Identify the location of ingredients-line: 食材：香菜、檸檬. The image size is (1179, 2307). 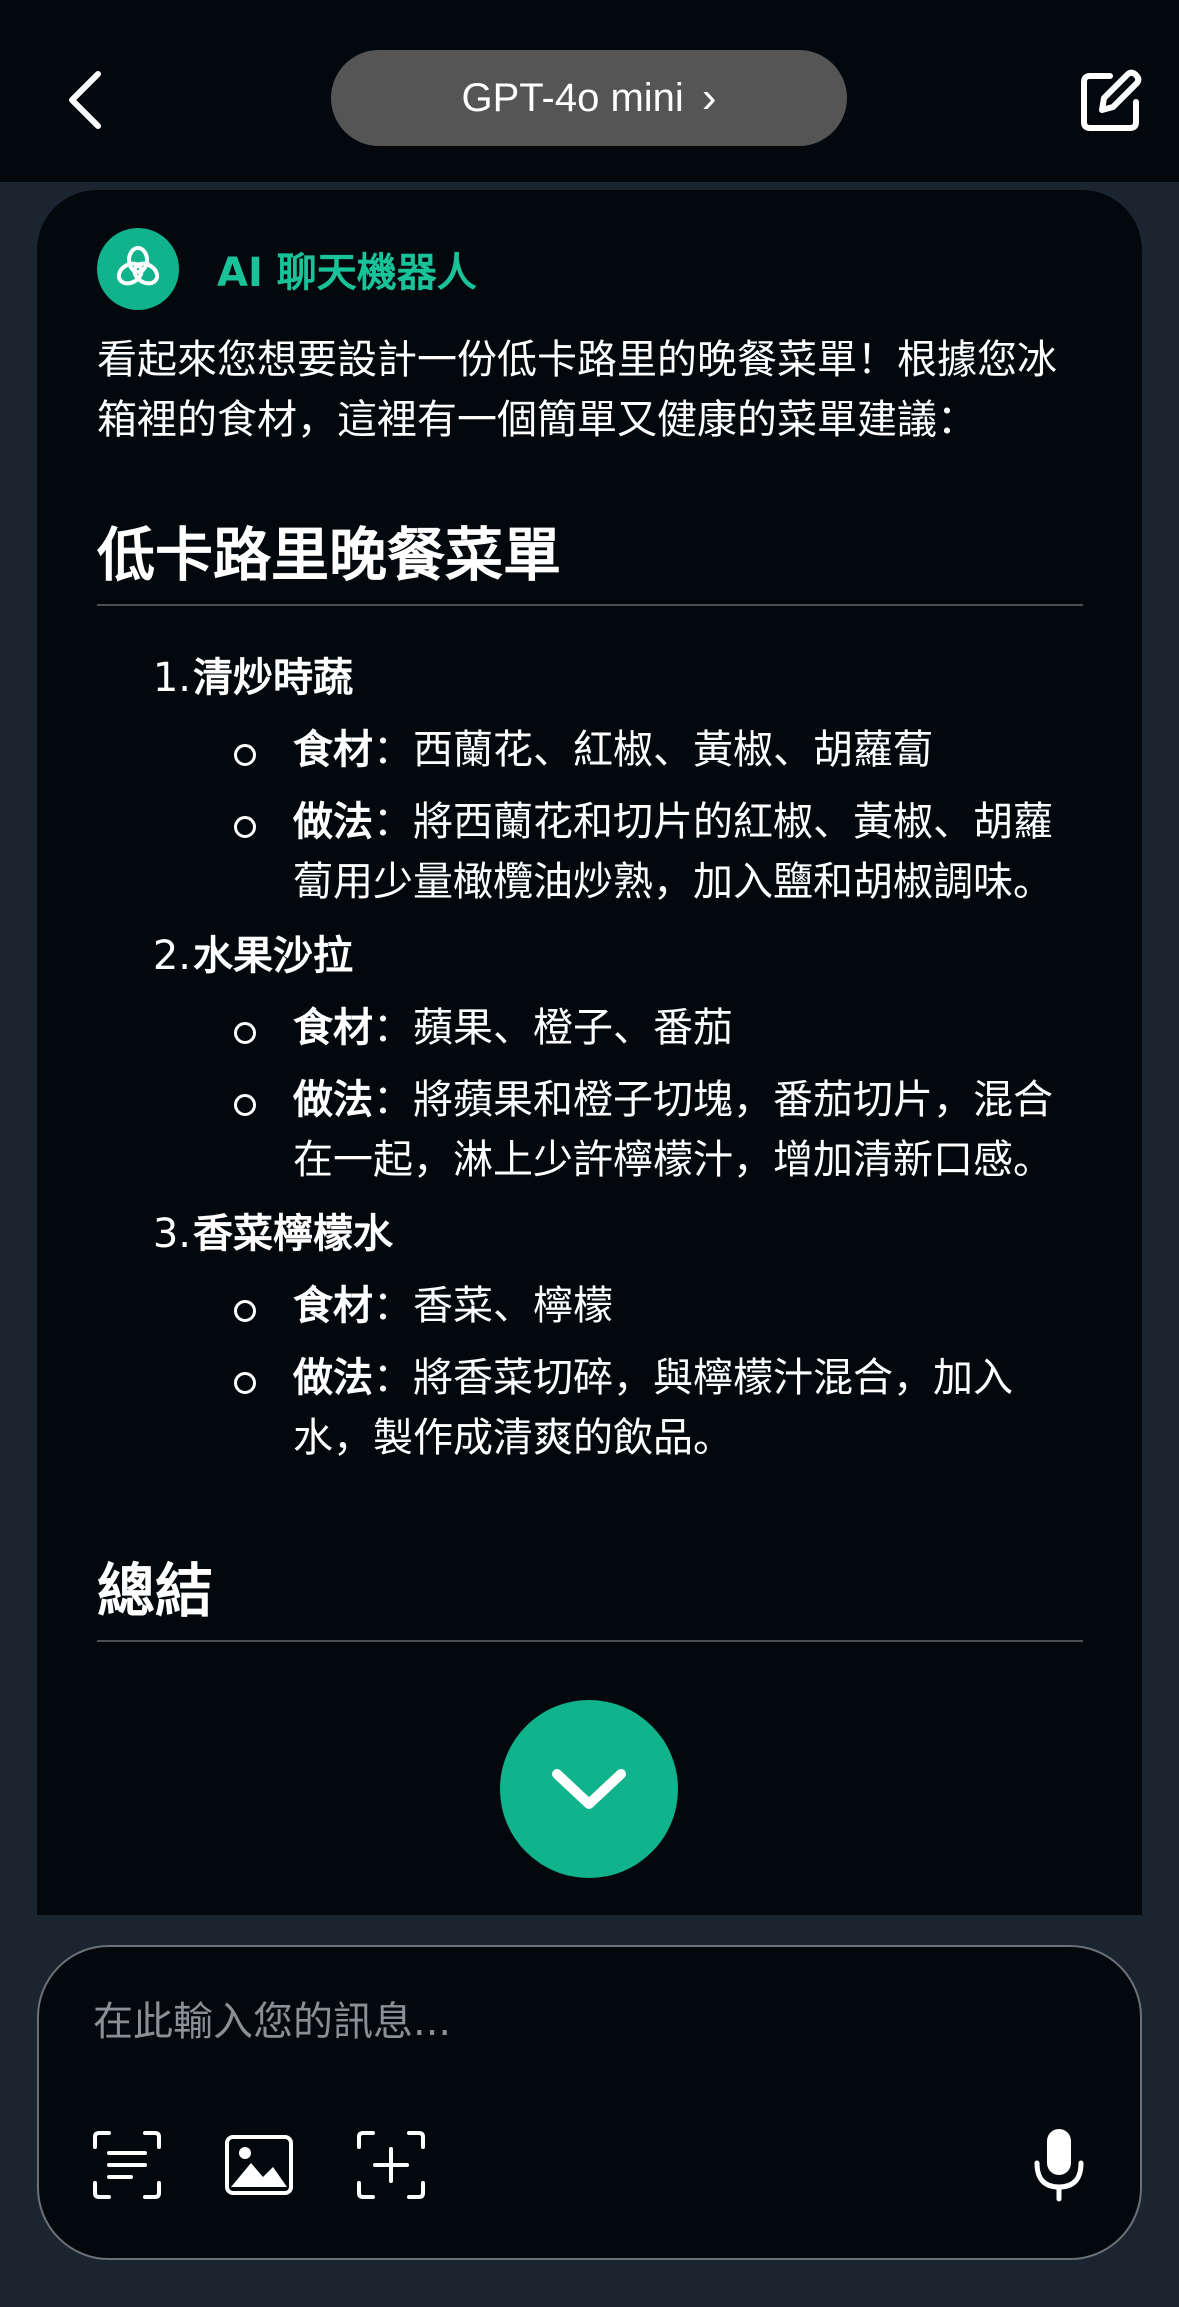
(590, 1306).